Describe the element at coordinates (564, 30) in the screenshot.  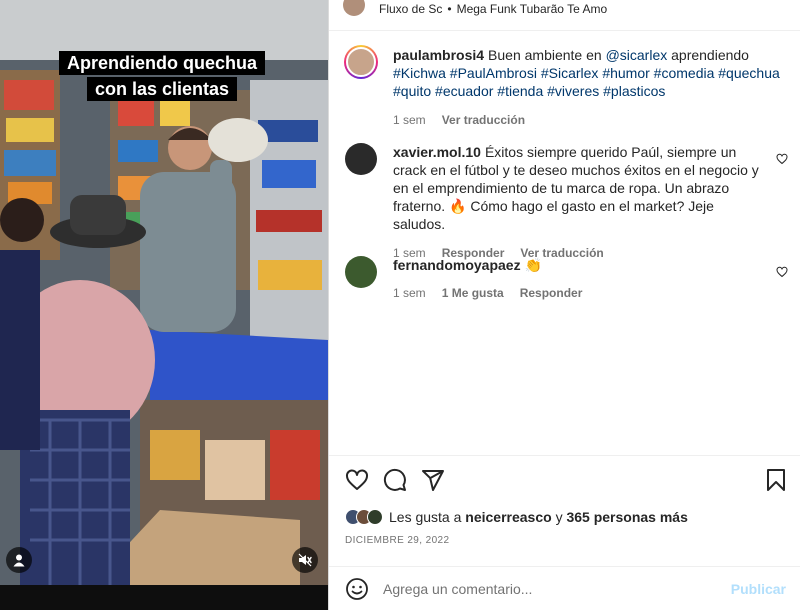
I see `header-divider` at that location.